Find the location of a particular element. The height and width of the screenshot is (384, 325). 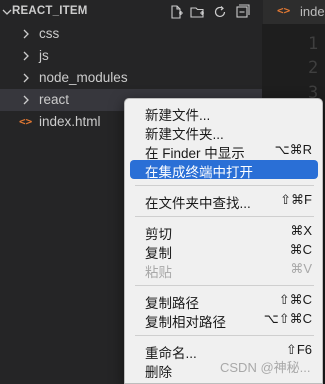

menu-item-copy-path: 复制路径 ⇧⌘C is located at coordinates (224, 301).